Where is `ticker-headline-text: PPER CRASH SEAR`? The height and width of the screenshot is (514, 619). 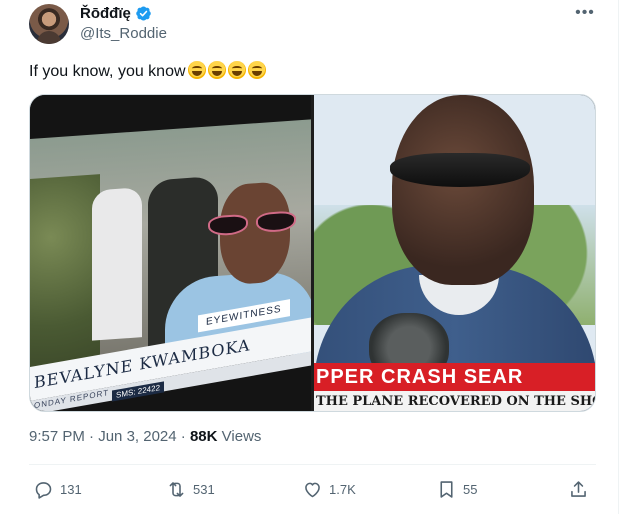
ticker-headline-text: PPER CRASH SEAR is located at coordinates (420, 377).